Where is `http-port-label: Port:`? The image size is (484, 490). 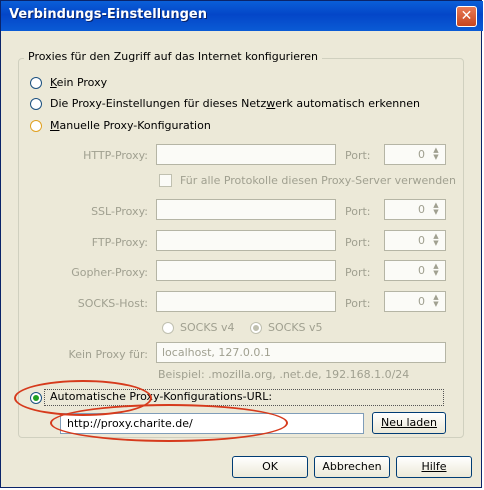 http-port-label: Port: is located at coordinates (358, 155).